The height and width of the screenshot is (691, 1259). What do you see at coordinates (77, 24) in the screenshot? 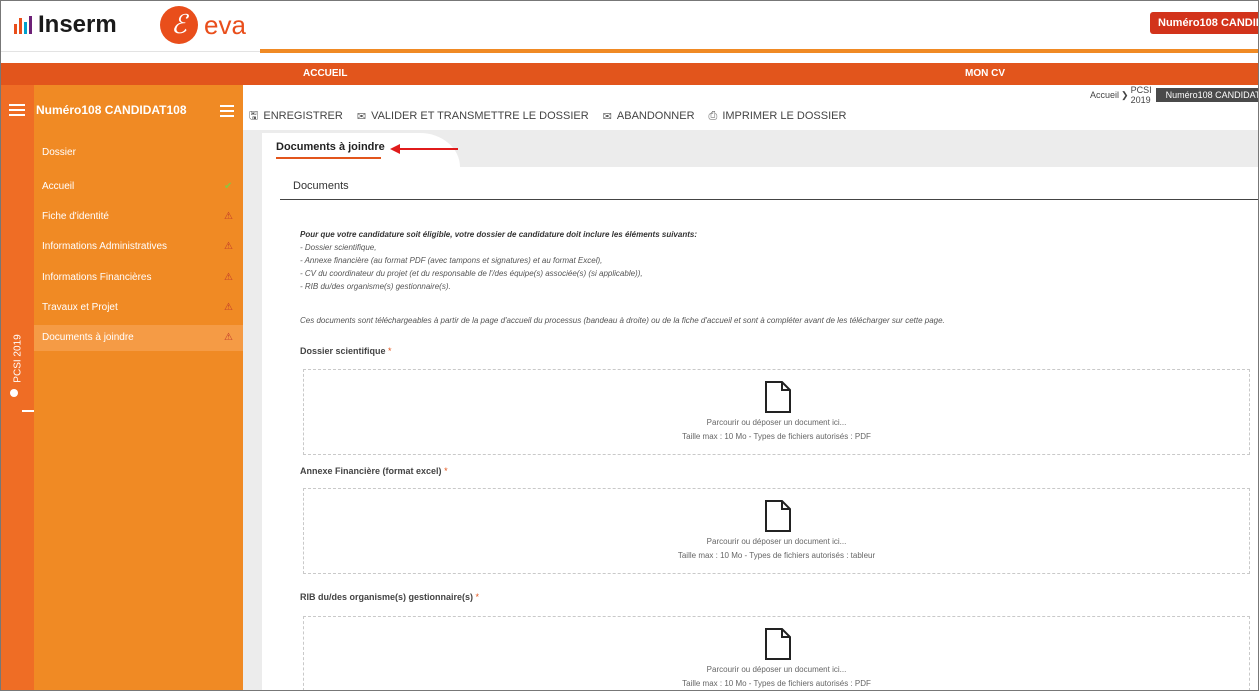
I see `inserm-logo-text: Inserm` at bounding box center [77, 24].